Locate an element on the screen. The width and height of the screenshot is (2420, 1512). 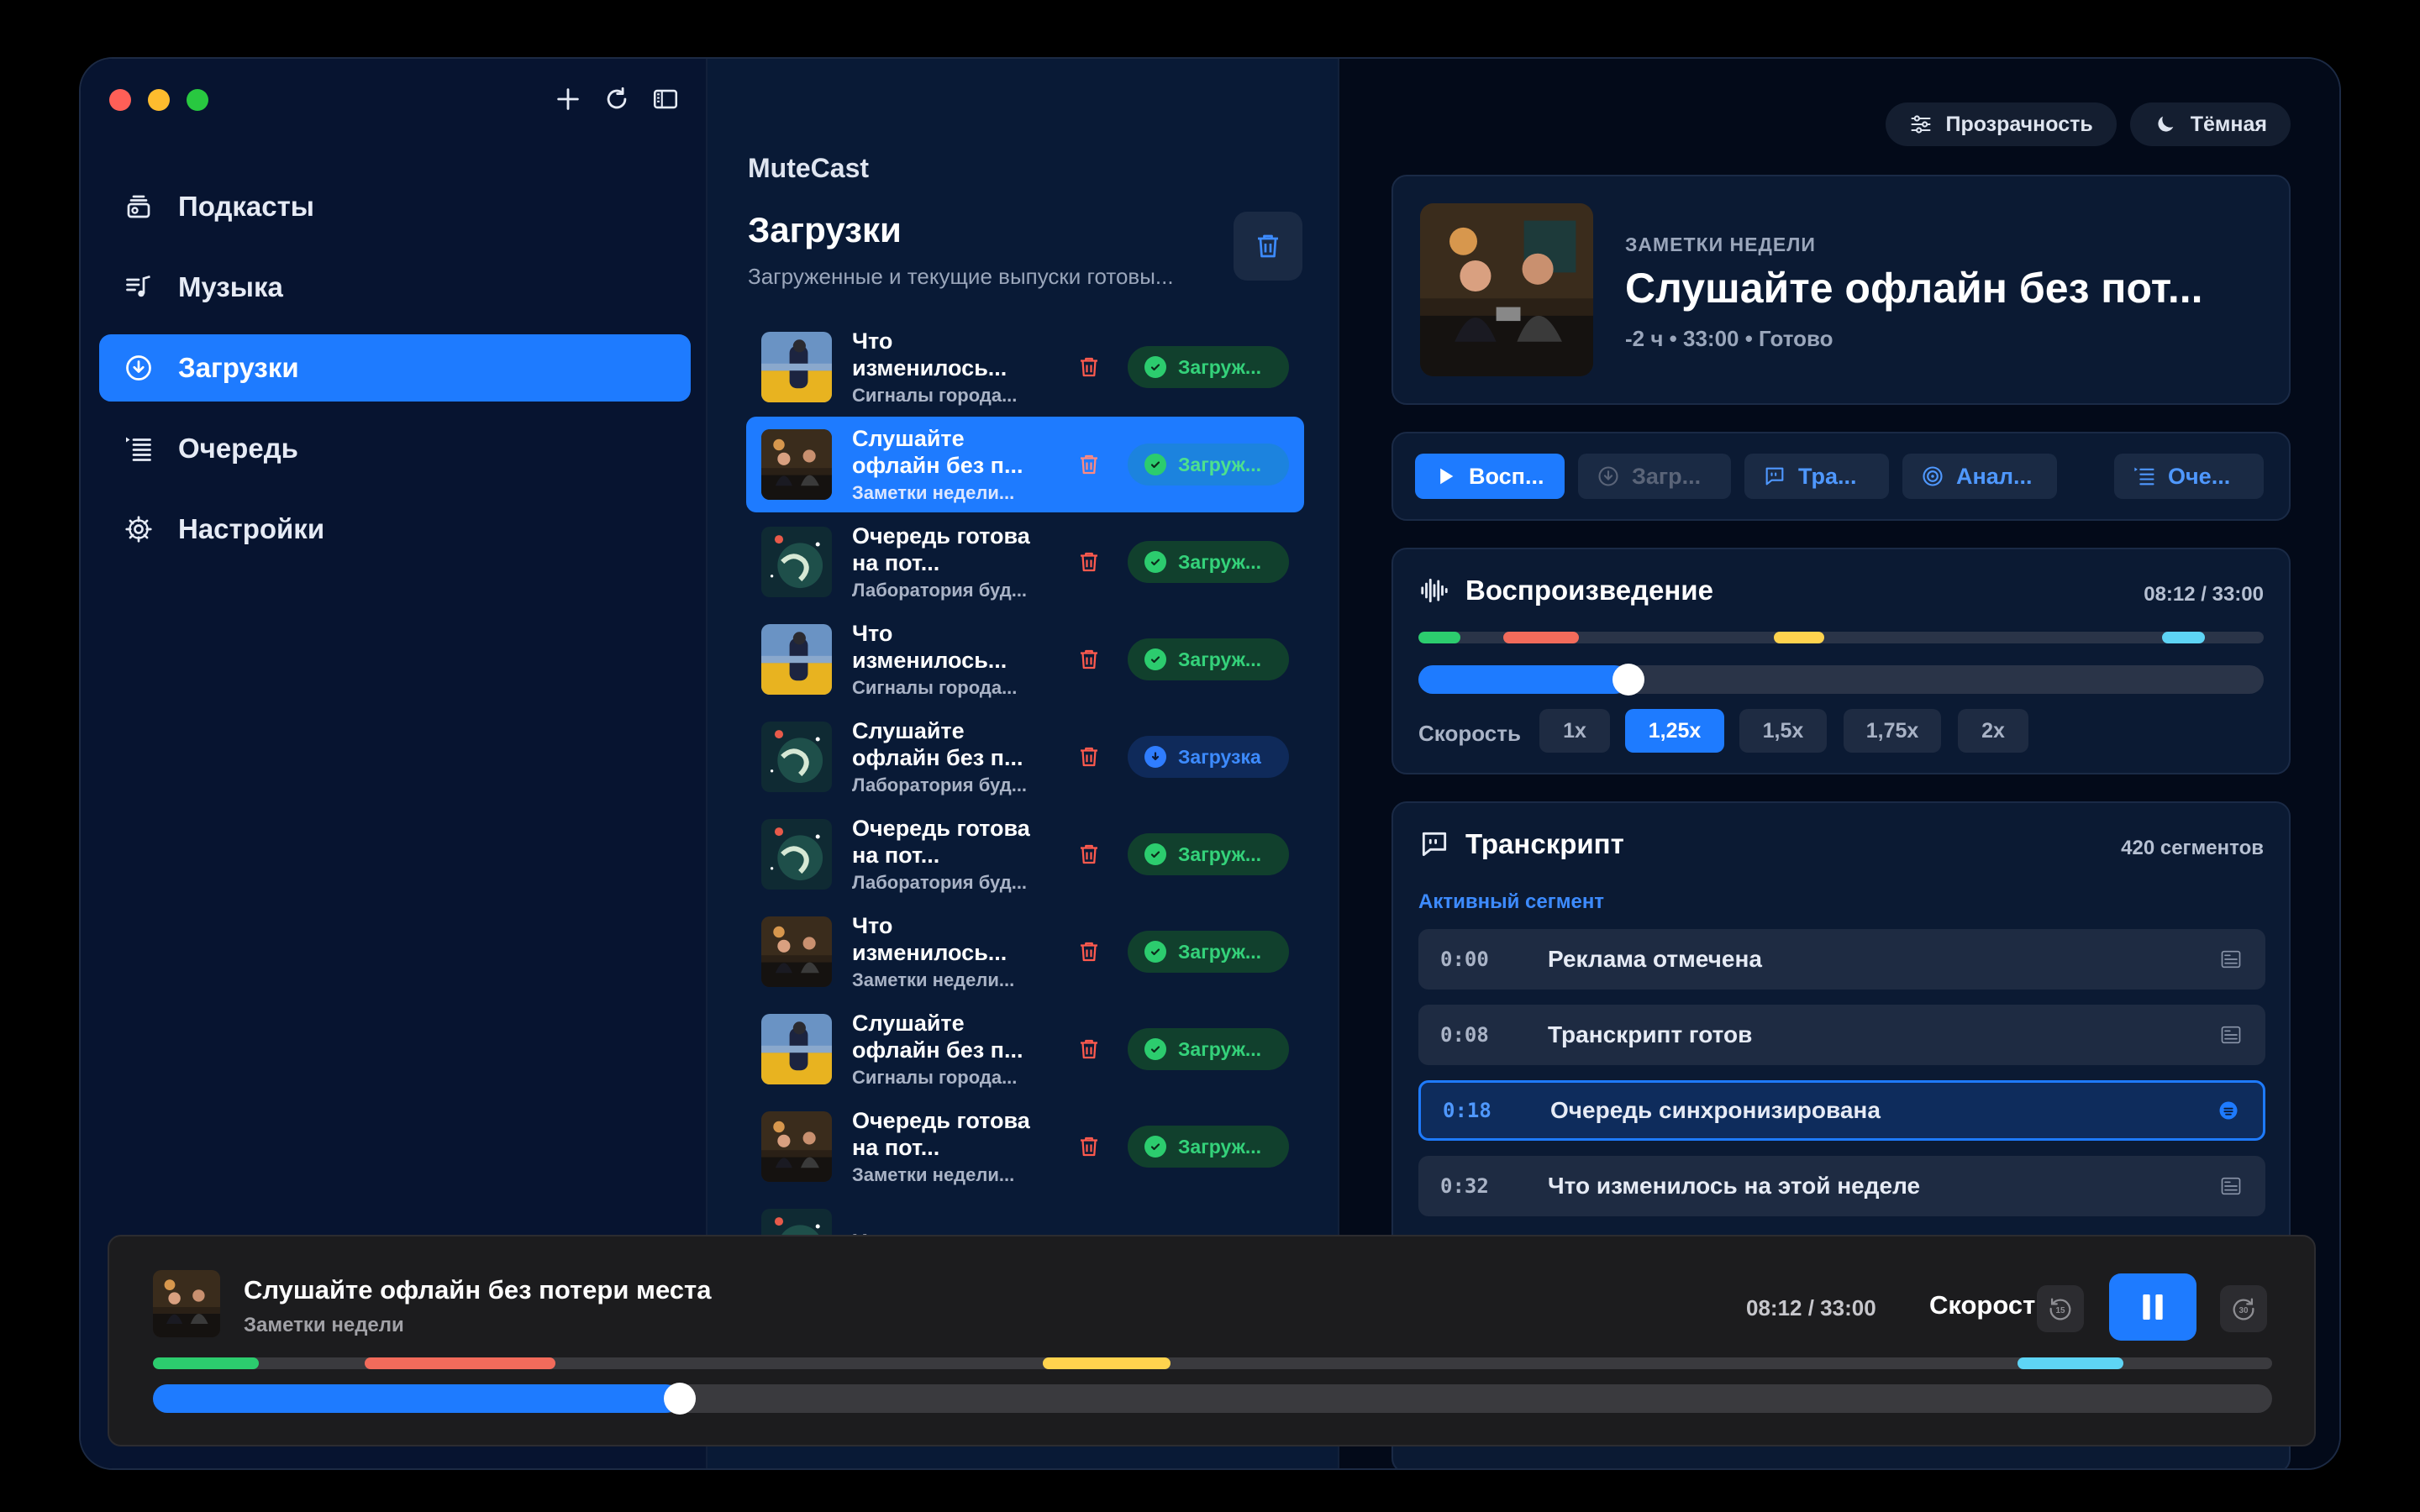
episode-thumbnail is located at coordinates (796, 367).